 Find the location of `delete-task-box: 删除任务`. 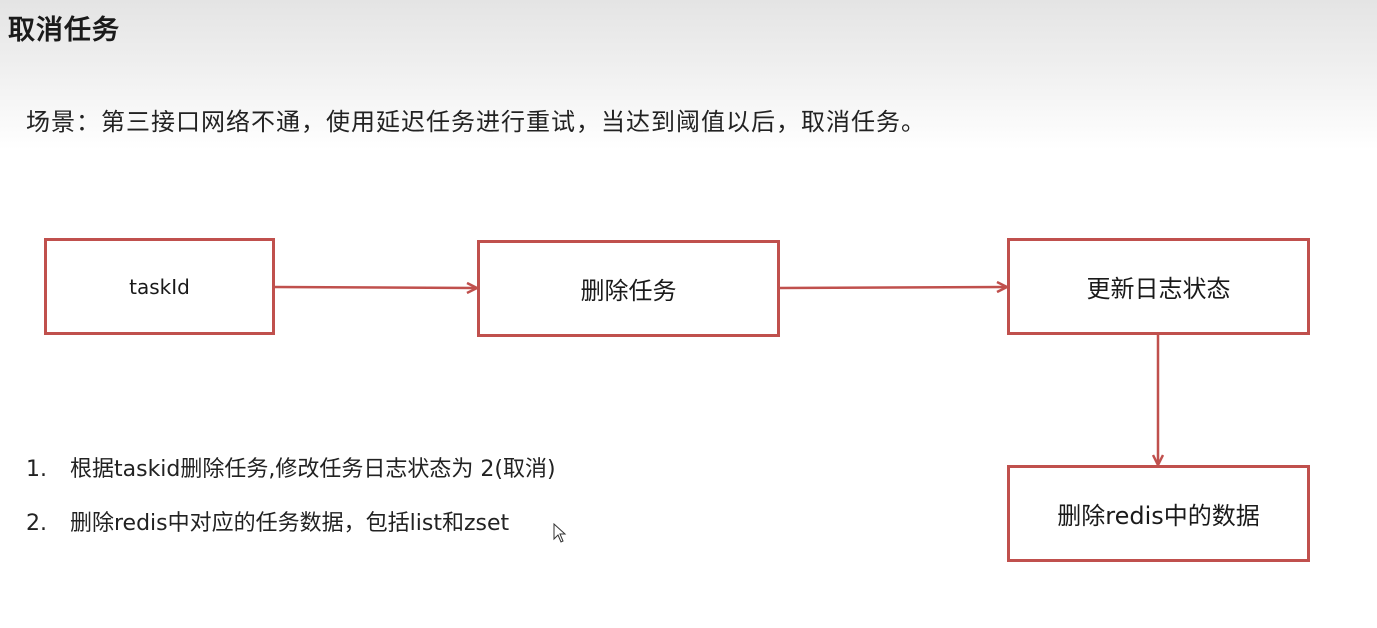

delete-task-box: 删除任务 is located at coordinates (628, 288).